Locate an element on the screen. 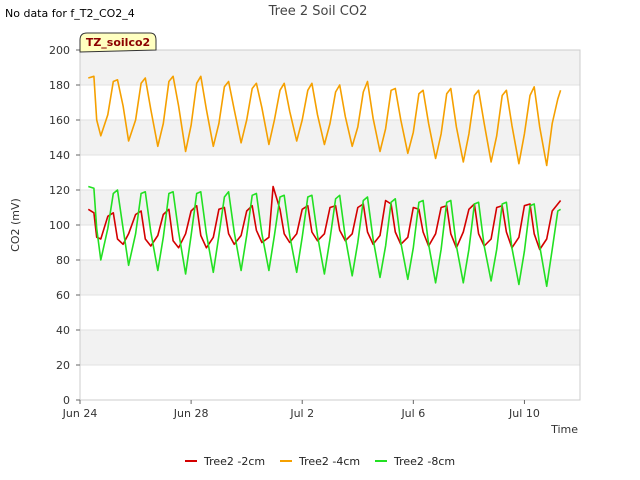 The height and width of the screenshot is (480, 640). legend-label-0: Tree2 -2cm is located at coordinates (234, 461).